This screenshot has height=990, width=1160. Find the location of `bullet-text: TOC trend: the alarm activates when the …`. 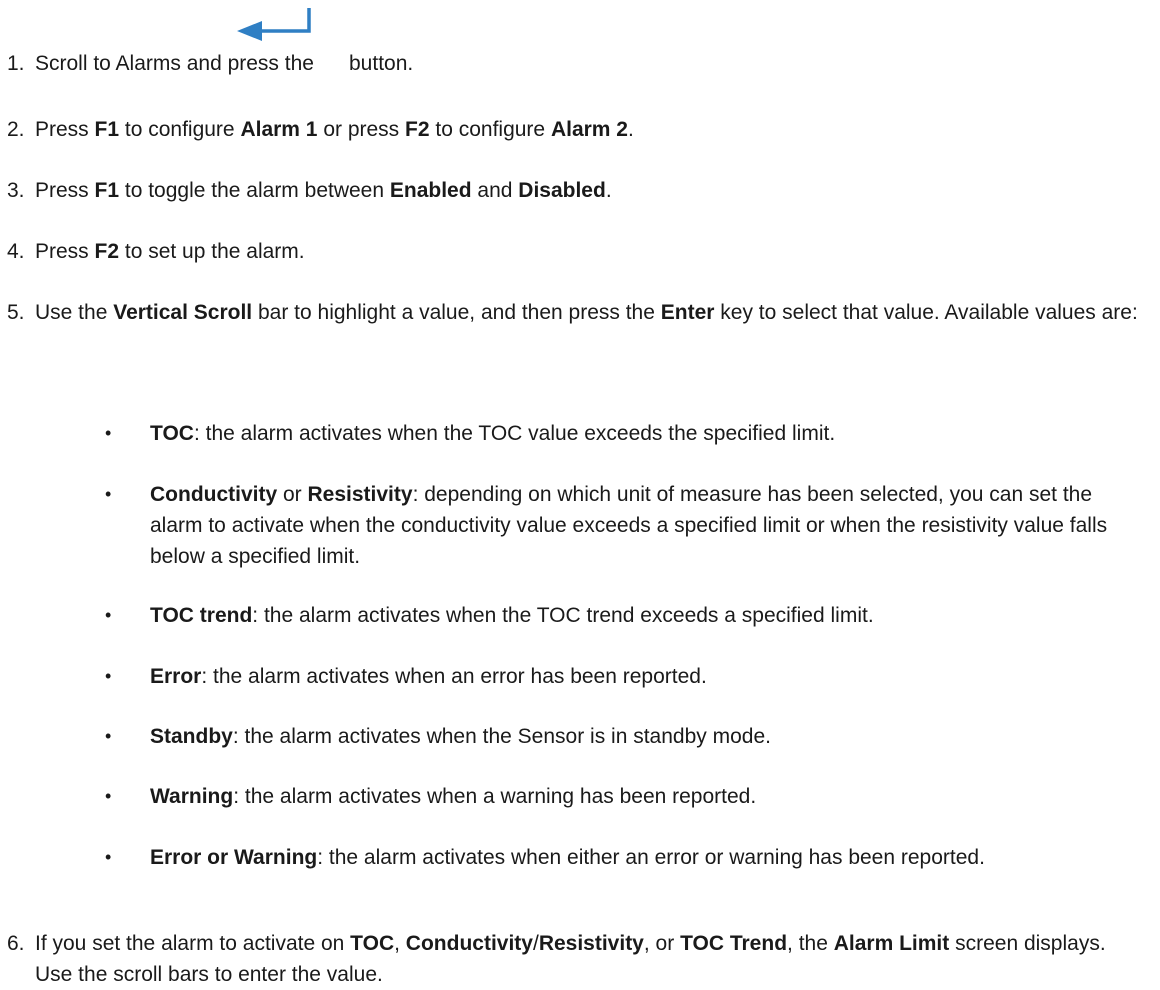

bullet-text: TOC trend: the alarm activates when the … is located at coordinates (512, 615).